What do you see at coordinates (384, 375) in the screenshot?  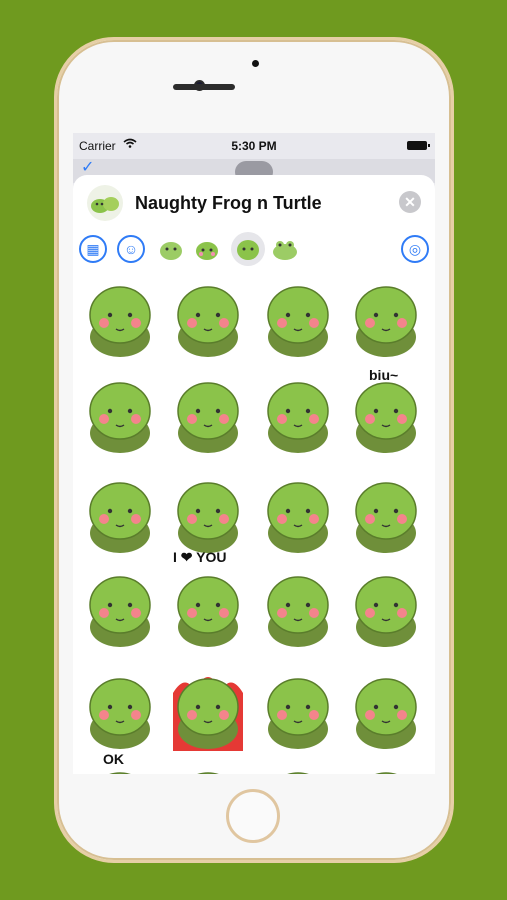 I see `sticker-caption: biu~` at bounding box center [384, 375].